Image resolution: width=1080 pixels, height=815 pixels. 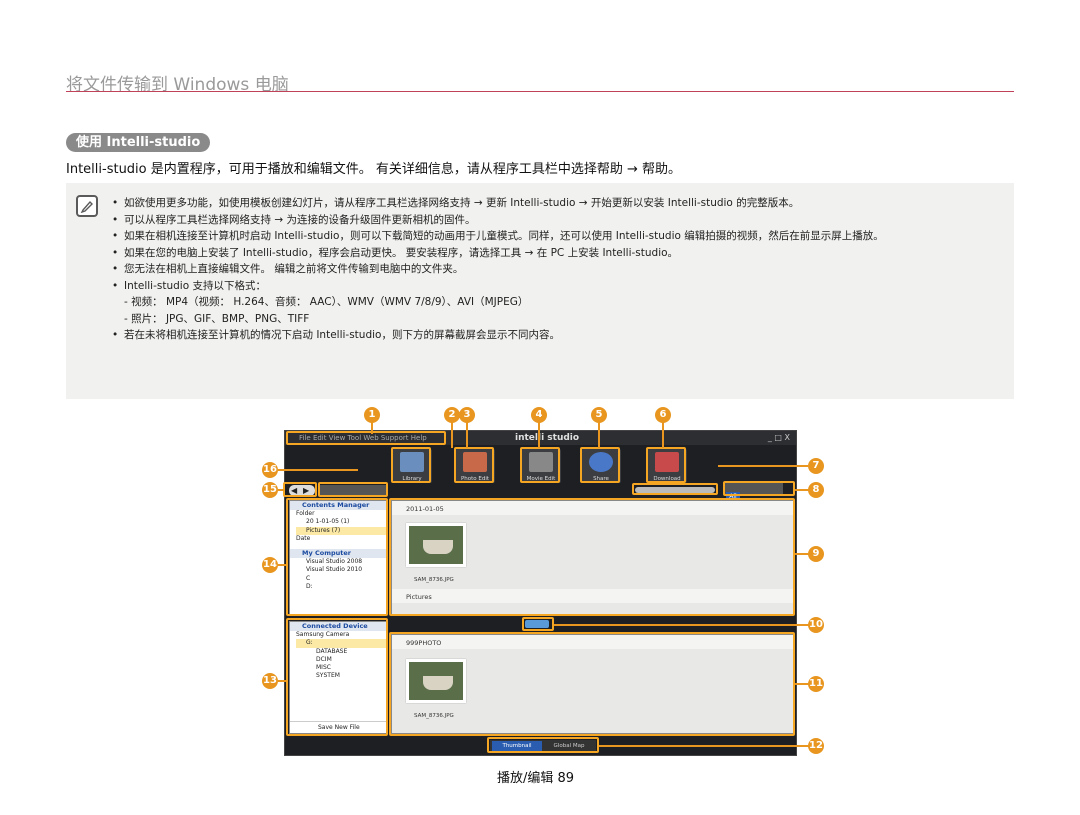 I want to click on note-item: 您无法在相机上直接编辑文件。 编辑之前将文件传输到电脑中的文件夹。, so click(x=557, y=269).